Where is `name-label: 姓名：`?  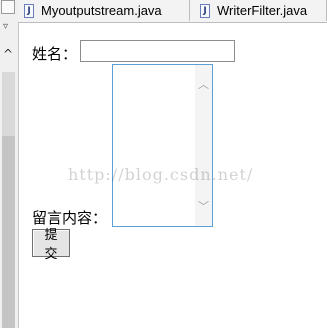 name-label: 姓名： is located at coordinates (55, 54).